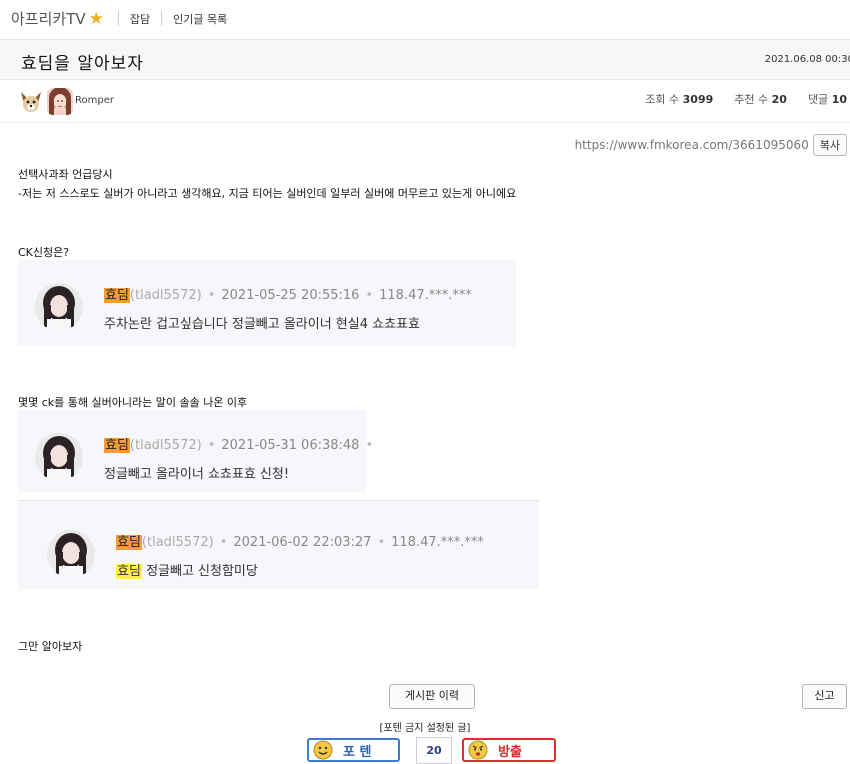 Image resolution: width=850 pixels, height=764 pixels. I want to click on upvote-button: 포 텐, so click(353, 750).